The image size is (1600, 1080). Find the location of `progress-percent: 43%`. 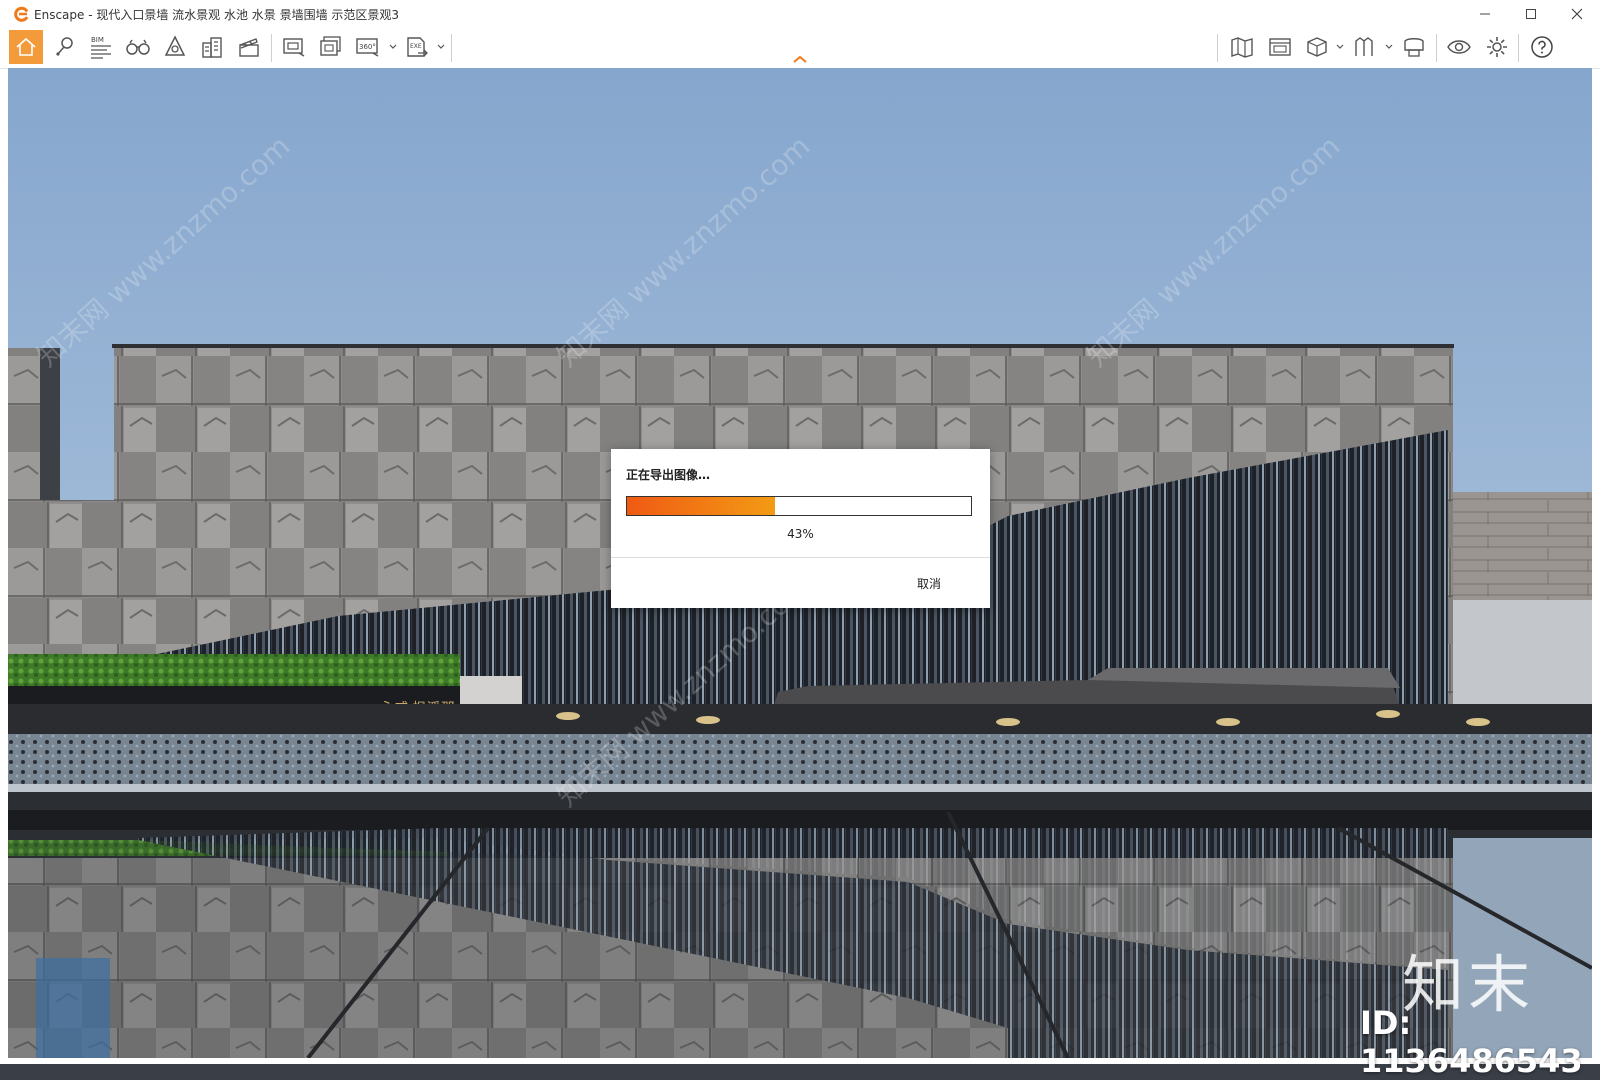

progress-percent: 43% is located at coordinates (800, 534).